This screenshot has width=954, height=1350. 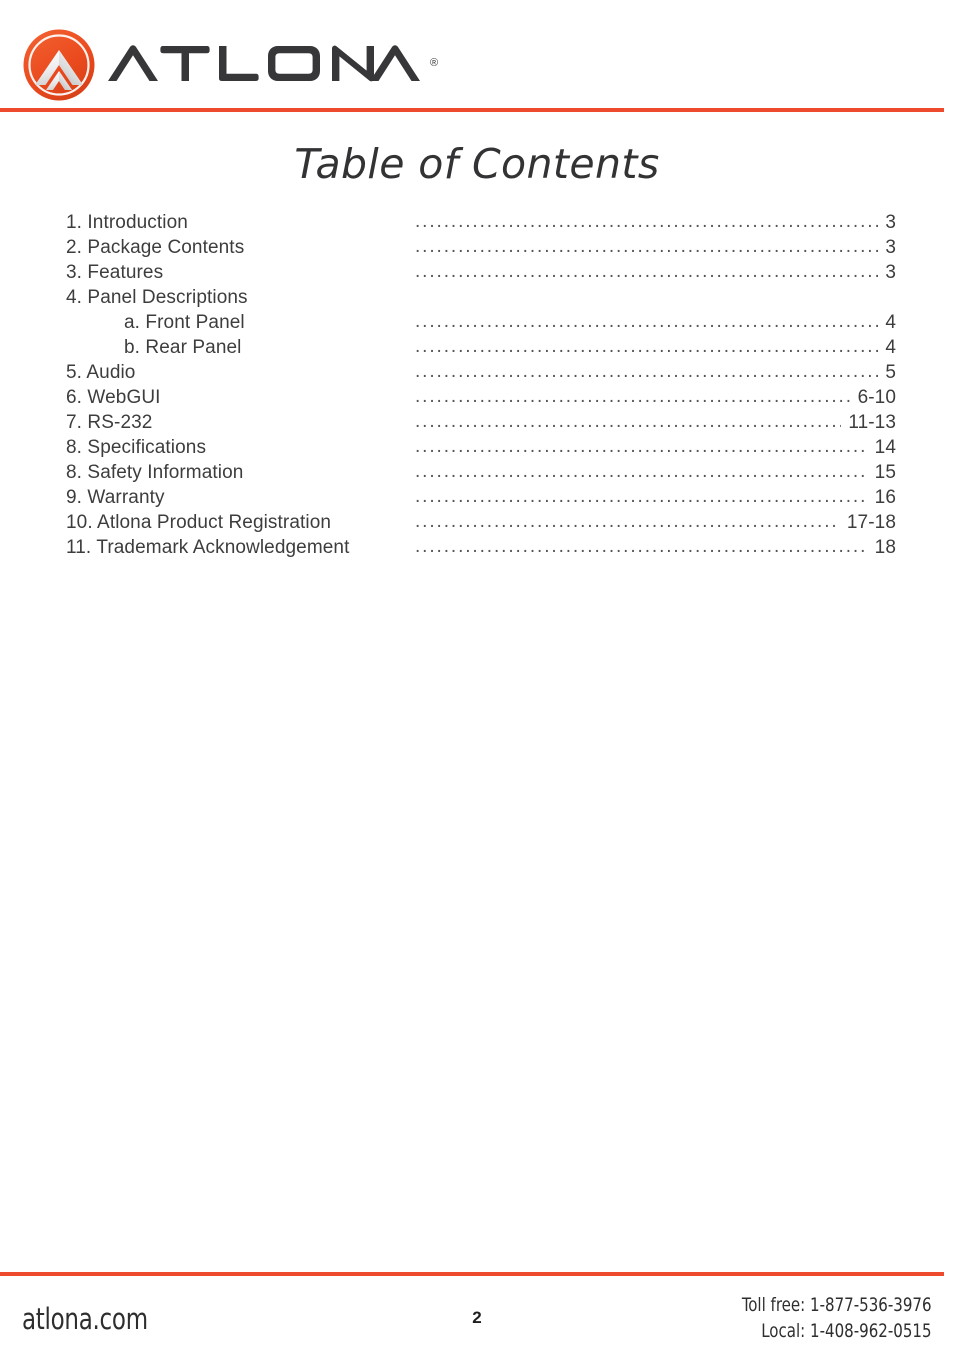 What do you see at coordinates (477, 164) in the screenshot?
I see `page-title: Table of Contents` at bounding box center [477, 164].